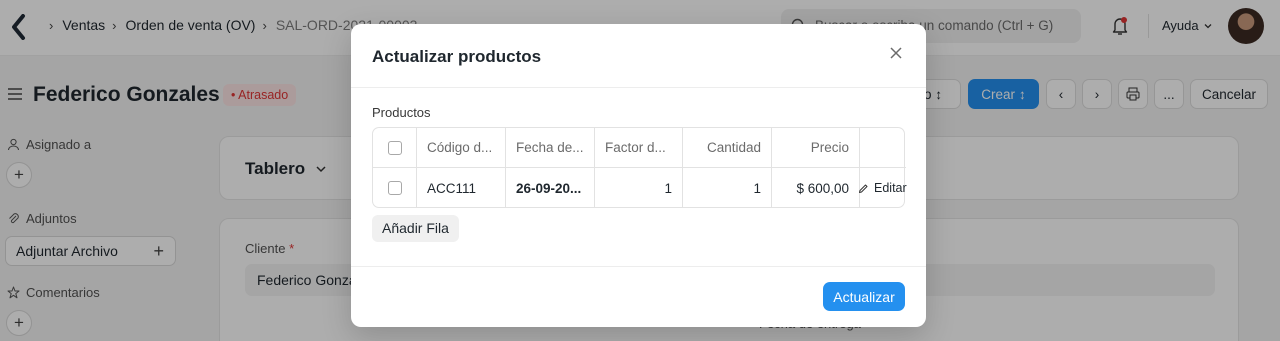 This screenshot has width=1280, height=341. What do you see at coordinates (863, 188) in the screenshot?
I see `pencil-icon` at bounding box center [863, 188].